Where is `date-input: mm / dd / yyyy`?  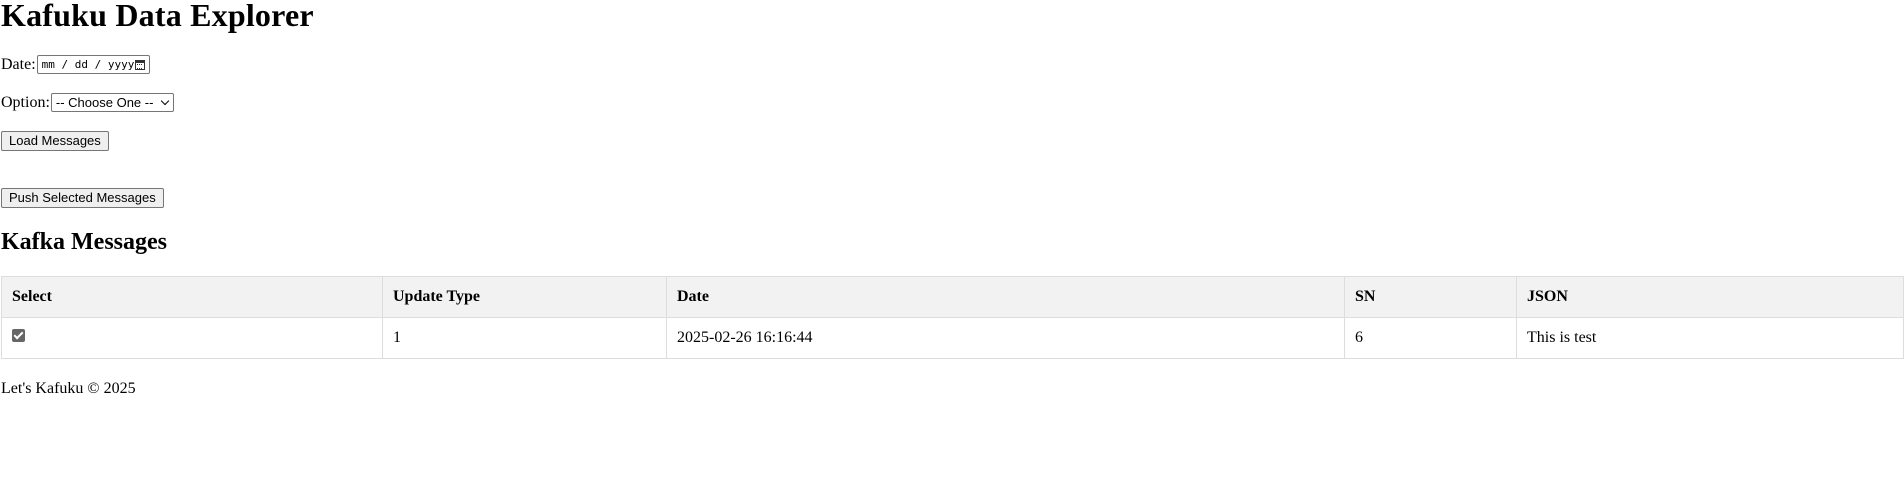
date-input: mm / dd / yyyy is located at coordinates (93, 64).